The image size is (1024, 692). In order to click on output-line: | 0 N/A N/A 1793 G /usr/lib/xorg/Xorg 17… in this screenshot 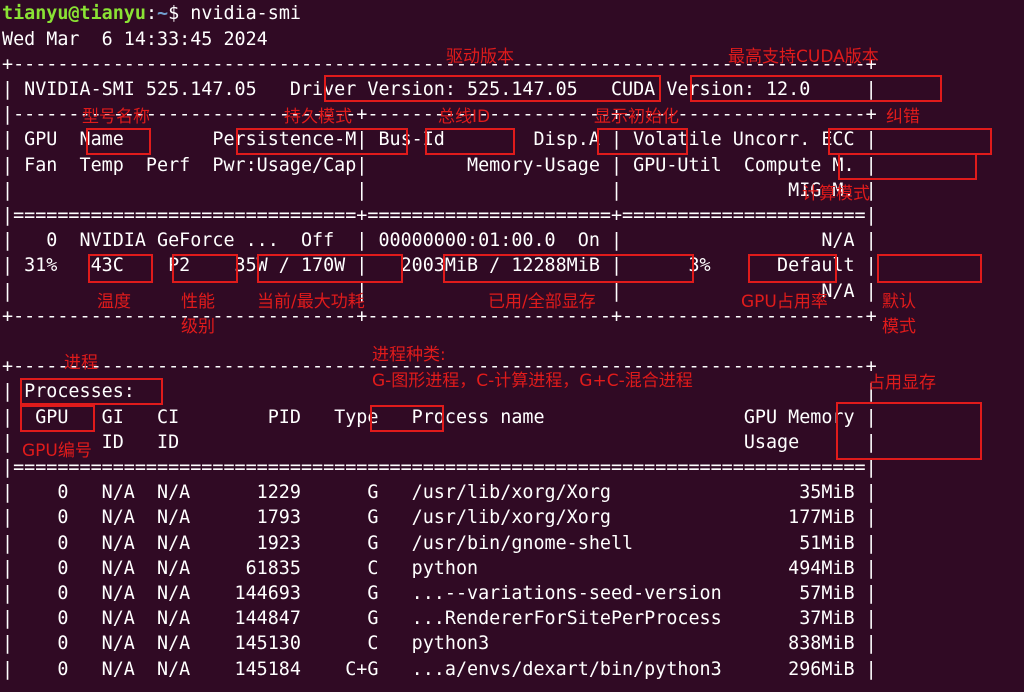, I will do `click(439, 518)`.